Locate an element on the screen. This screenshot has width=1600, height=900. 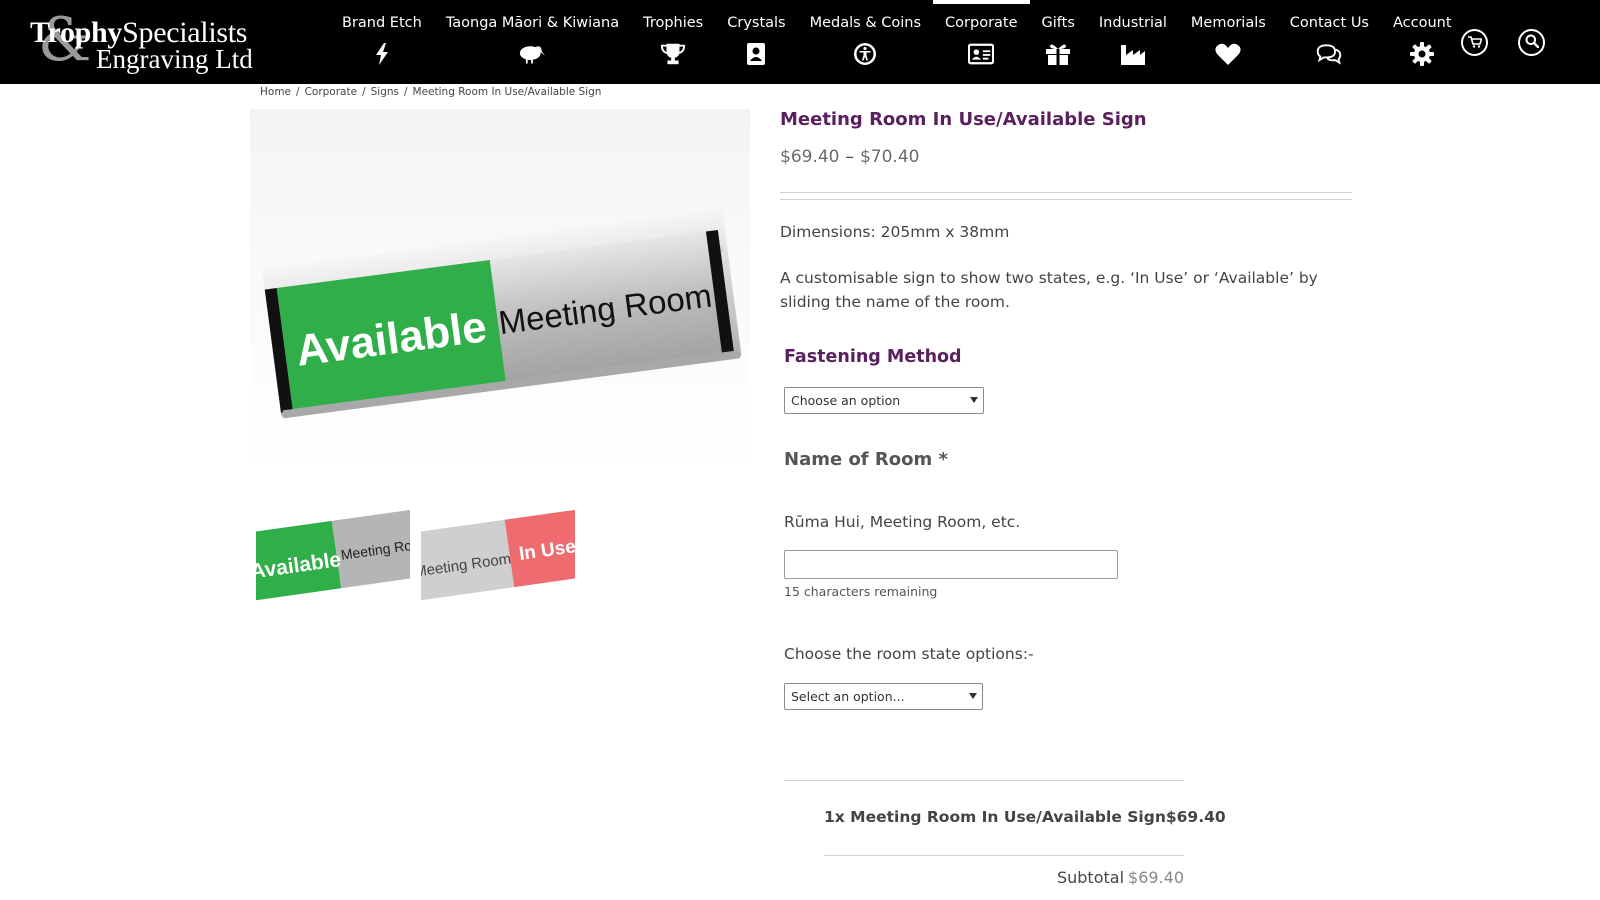
nav-item-memorials: Memorials is located at coordinates (1228, 42).